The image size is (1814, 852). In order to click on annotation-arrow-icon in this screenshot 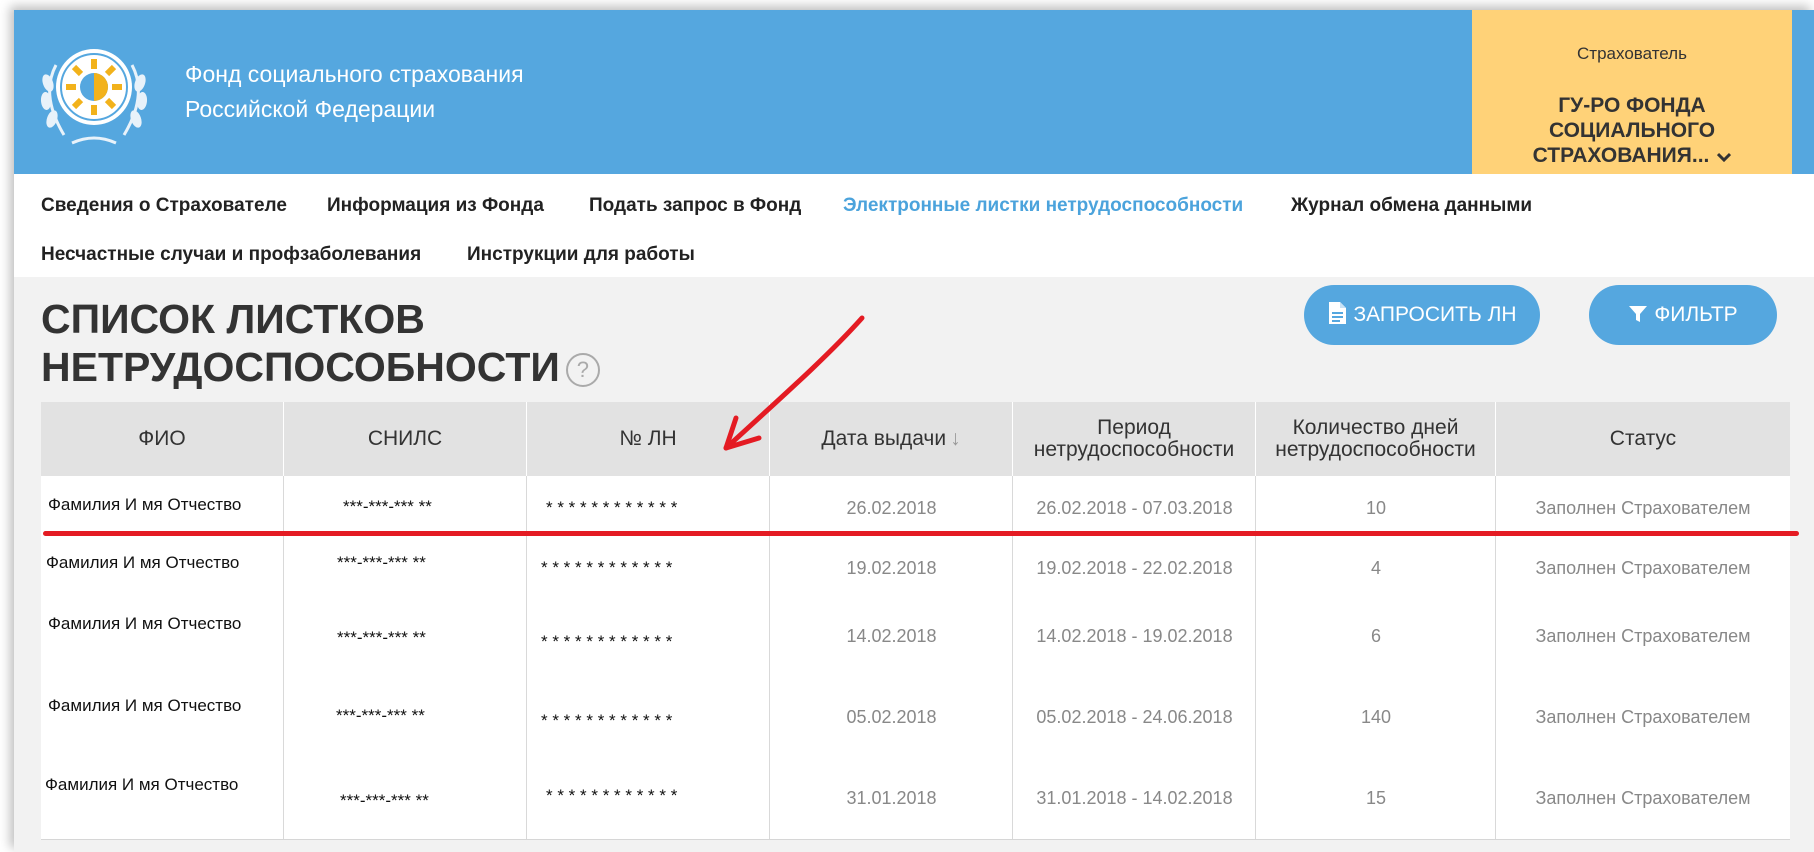, I will do `click(794, 383)`.